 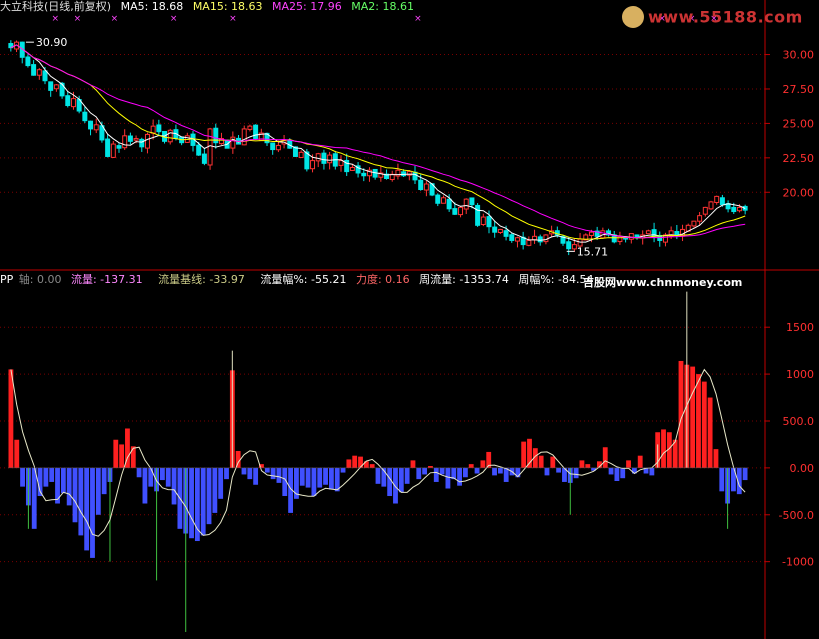 I want to click on price-tick-label: 20.00, so click(x=799, y=192).